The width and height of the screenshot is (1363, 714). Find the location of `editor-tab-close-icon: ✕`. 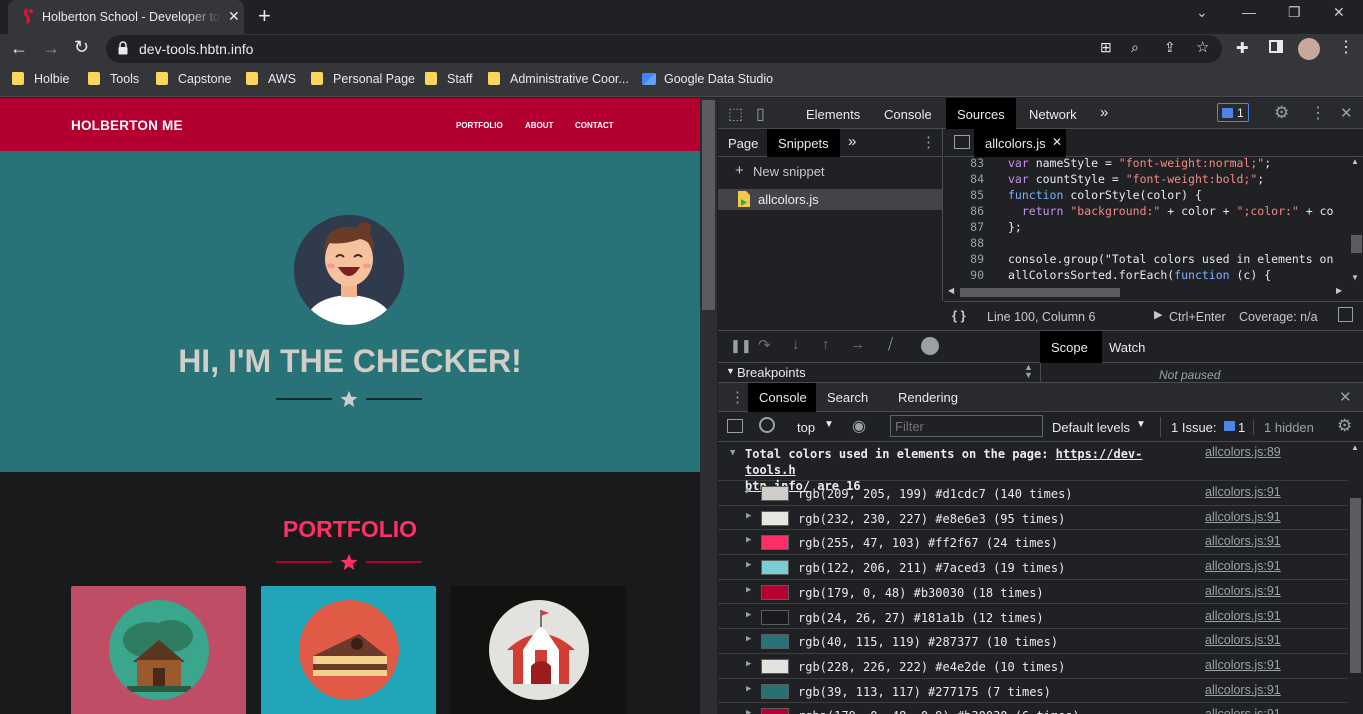

editor-tab-close-icon: ✕ is located at coordinates (1057, 142).